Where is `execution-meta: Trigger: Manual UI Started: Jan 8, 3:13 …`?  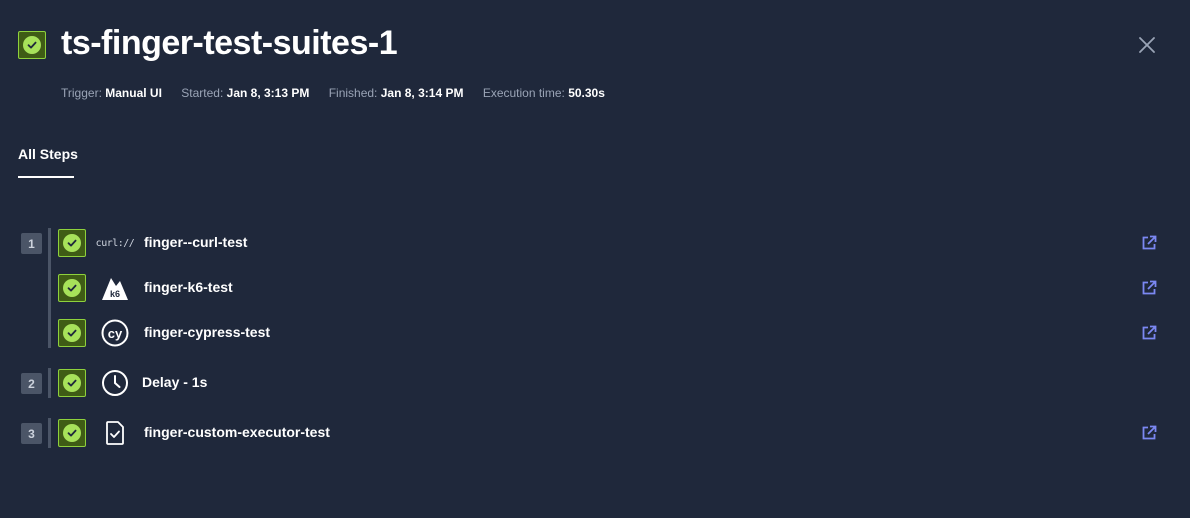
execution-meta: Trigger: Manual UI Started: Jan 8, 3:13 … is located at coordinates (341, 93).